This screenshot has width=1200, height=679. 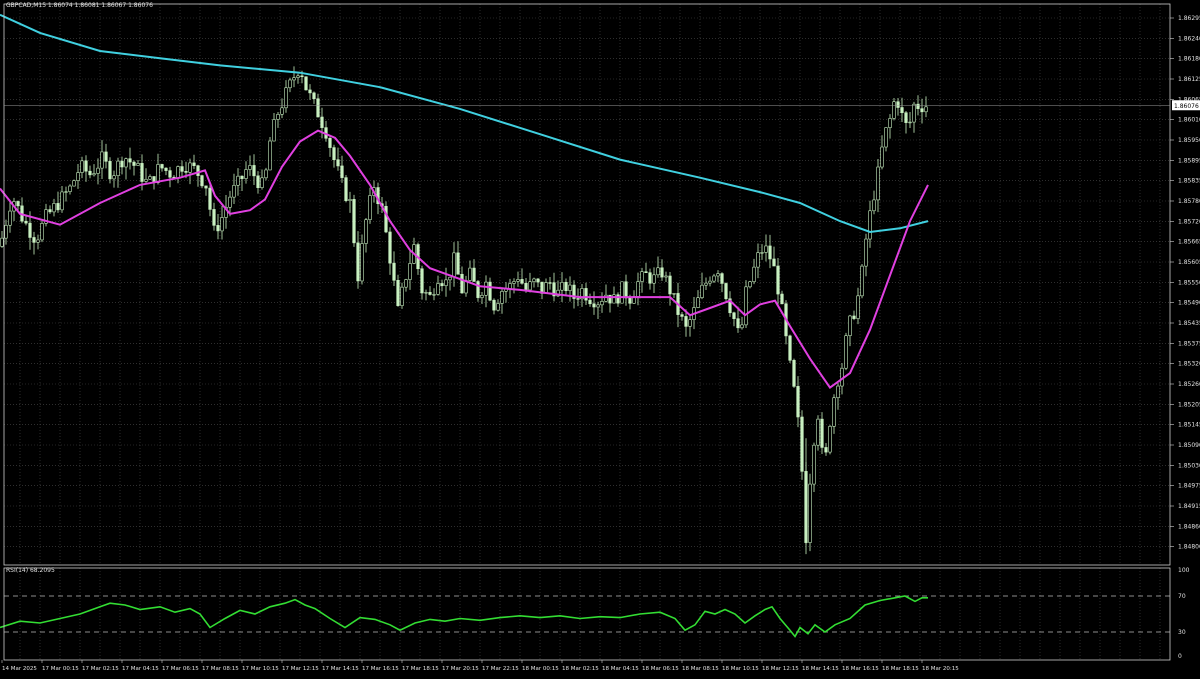 What do you see at coordinates (1189, 526) in the screenshot?
I see `price-axis-label: 1.84860` at bounding box center [1189, 526].